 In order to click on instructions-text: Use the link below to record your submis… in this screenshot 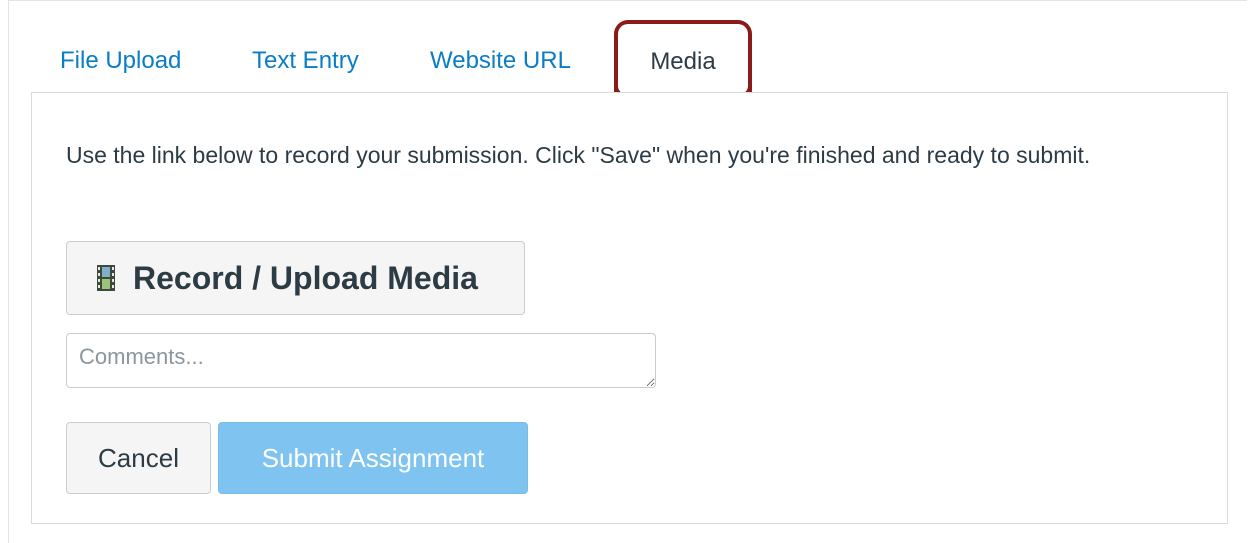, I will do `click(578, 155)`.